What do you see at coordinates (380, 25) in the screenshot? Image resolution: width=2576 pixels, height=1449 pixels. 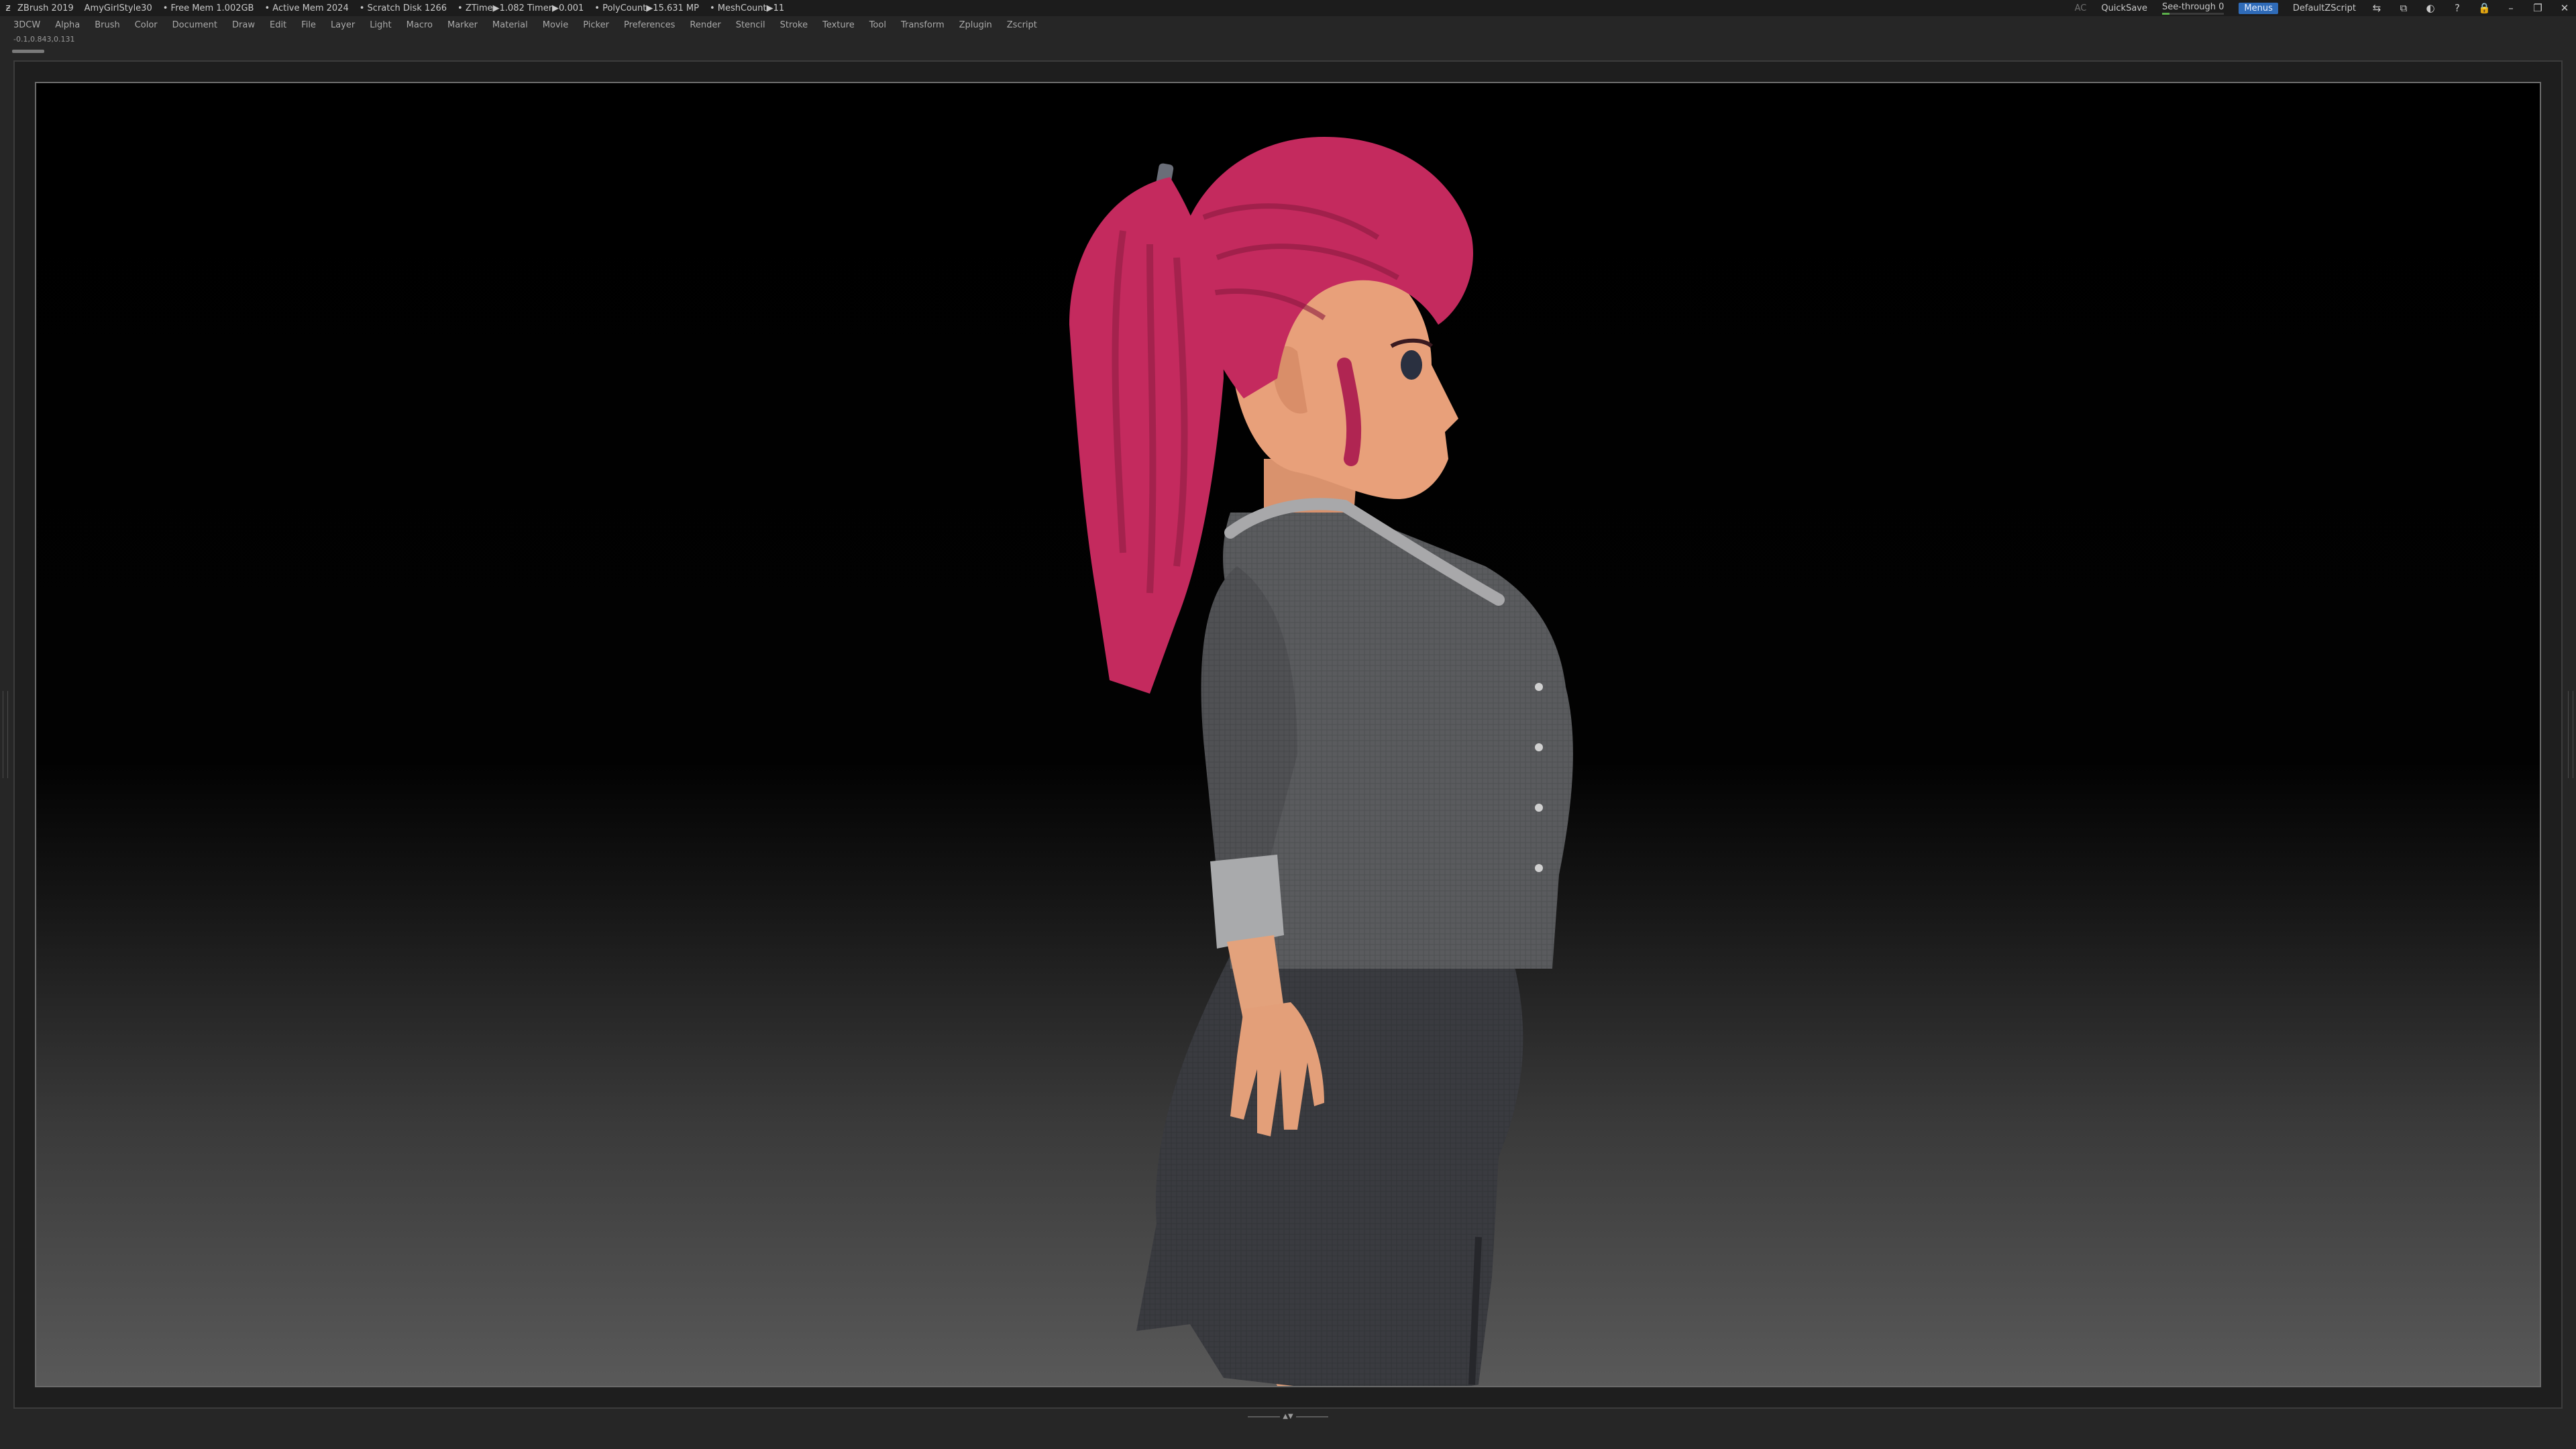 I see `menu-light: Light` at bounding box center [380, 25].